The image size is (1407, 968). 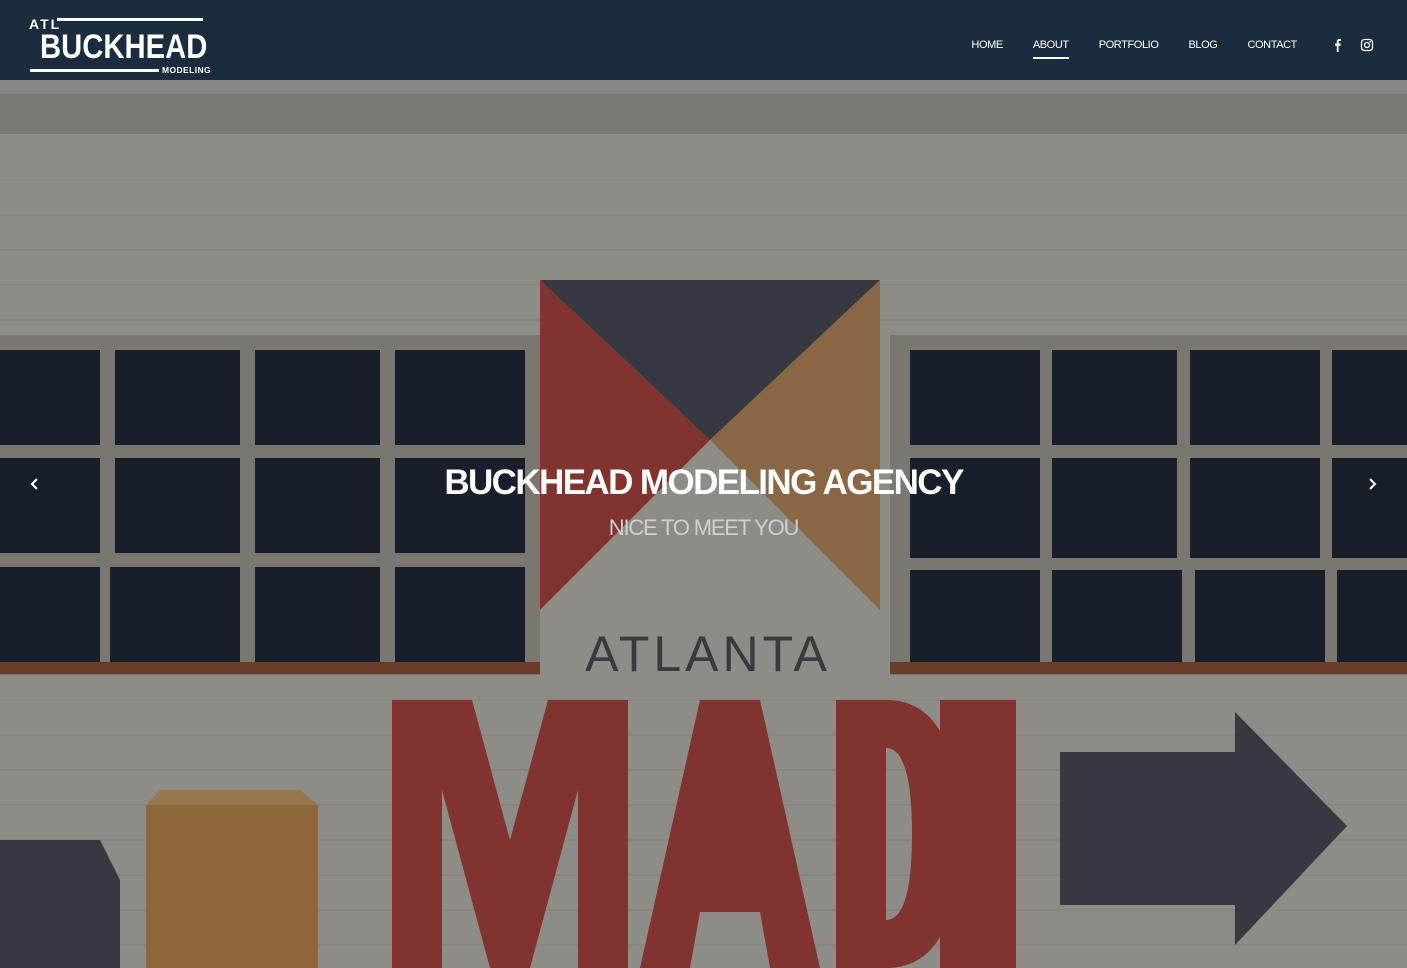 I want to click on logo-bottom-rule, so click(x=94, y=70).